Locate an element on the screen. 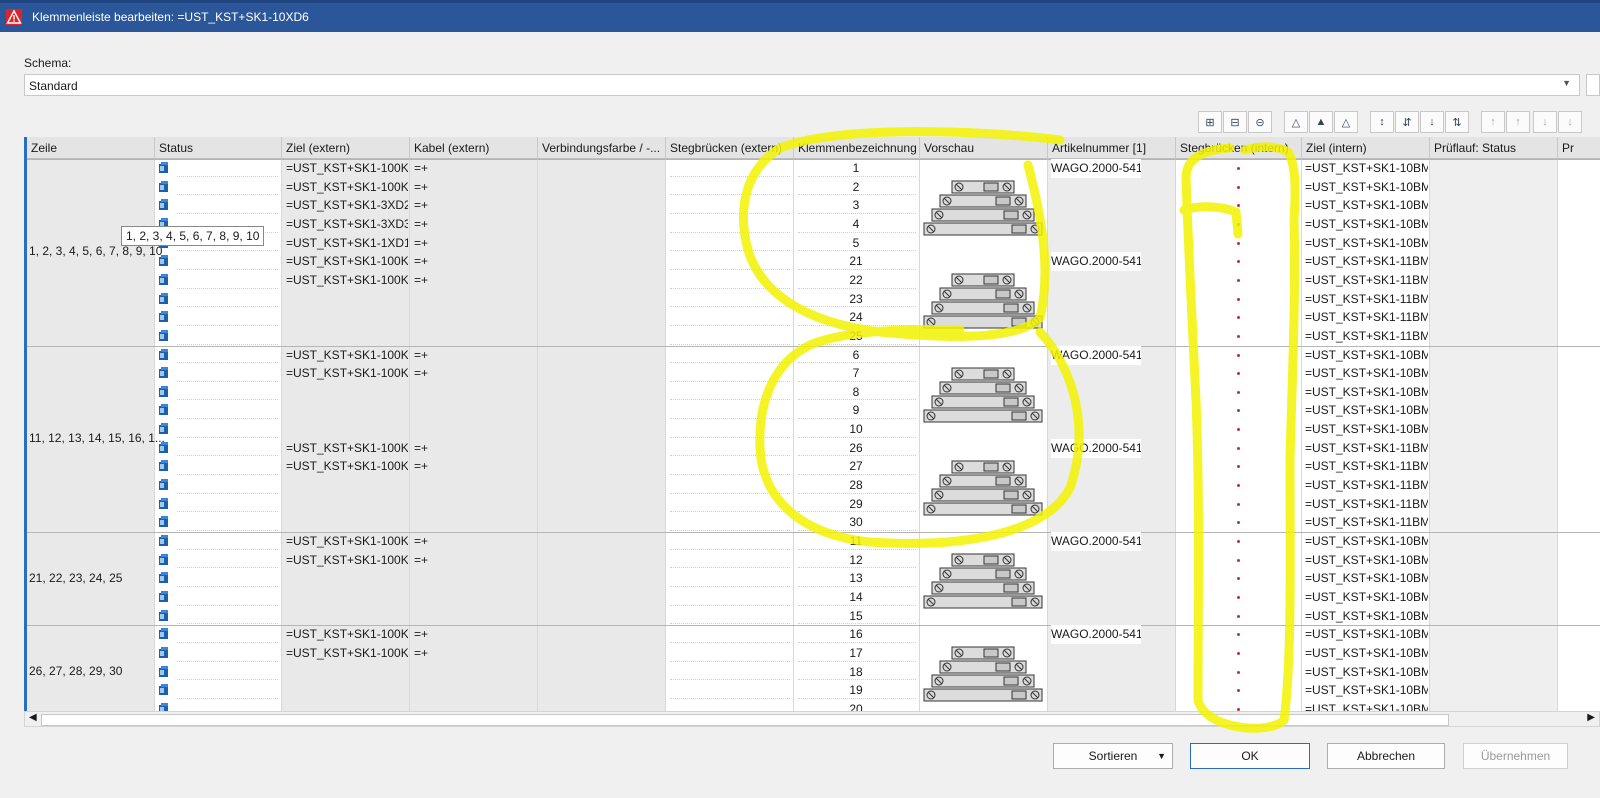 Image resolution: width=1600 pixels, height=798 pixels. horizontal-scrollbar: ◀ ▶ is located at coordinates (812, 719).